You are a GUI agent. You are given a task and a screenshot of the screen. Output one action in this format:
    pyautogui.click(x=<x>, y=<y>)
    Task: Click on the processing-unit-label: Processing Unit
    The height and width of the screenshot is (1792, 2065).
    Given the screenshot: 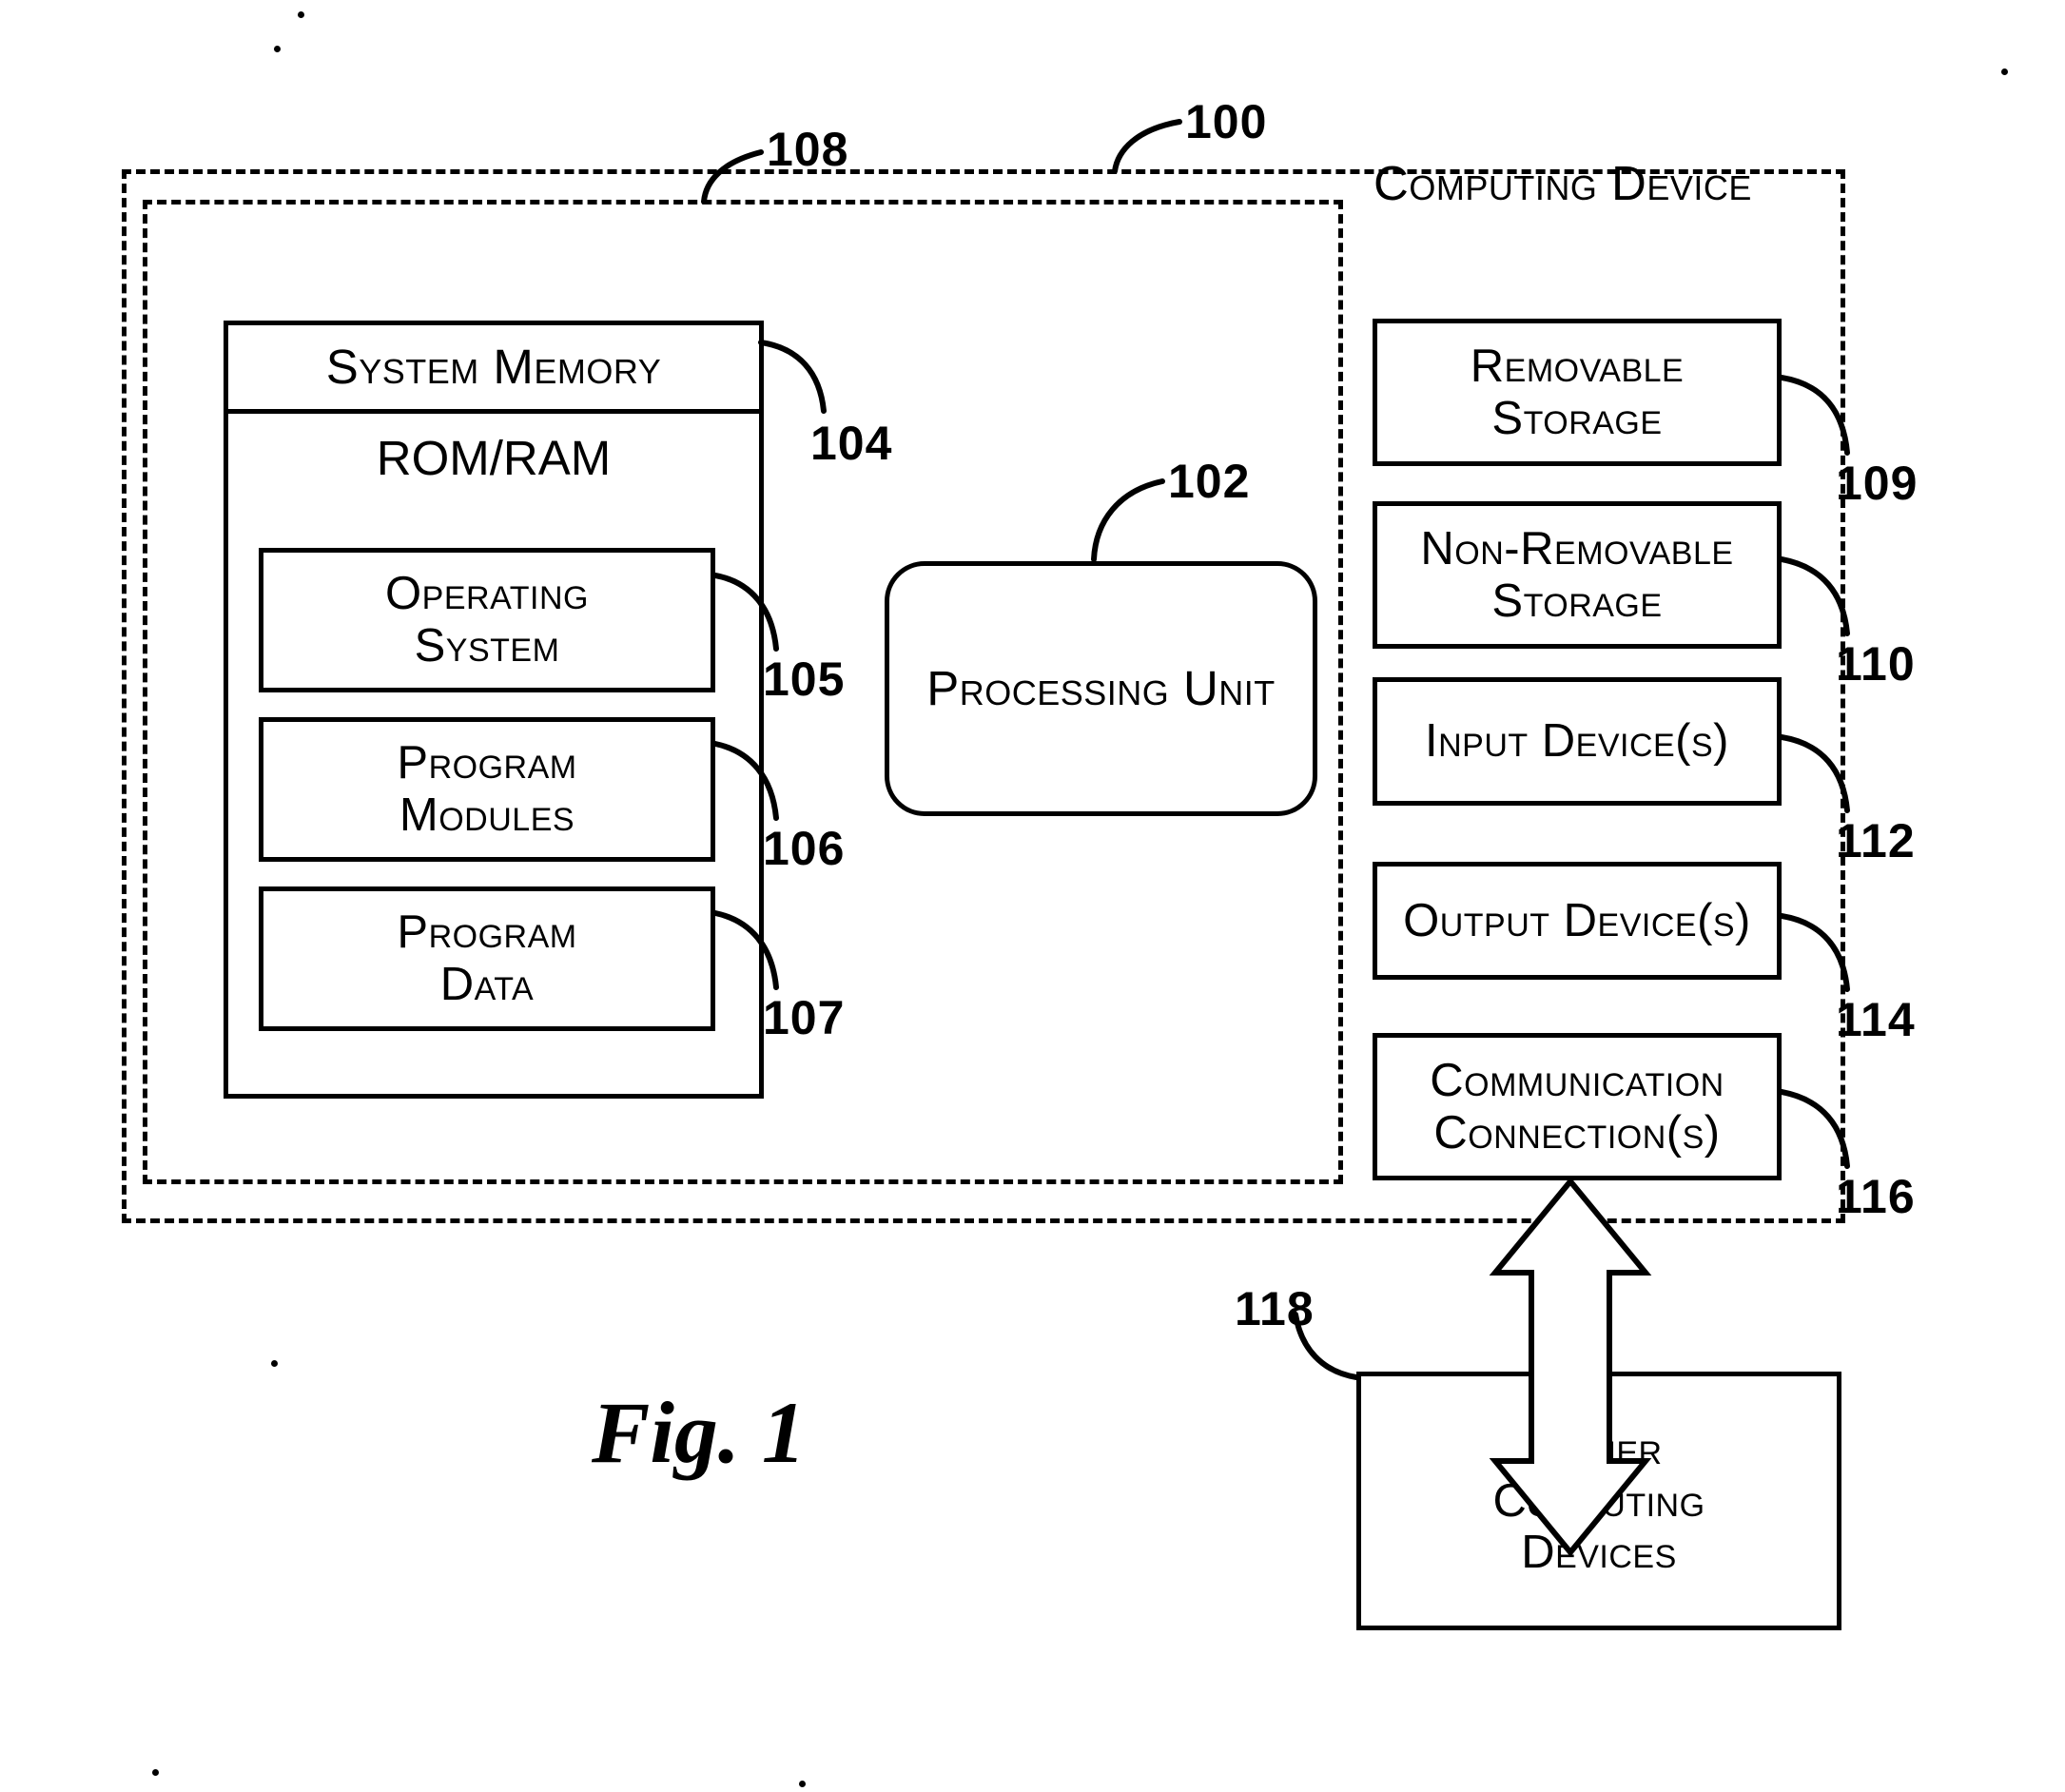 What is the action you would take?
    pyautogui.click(x=1101, y=689)
    